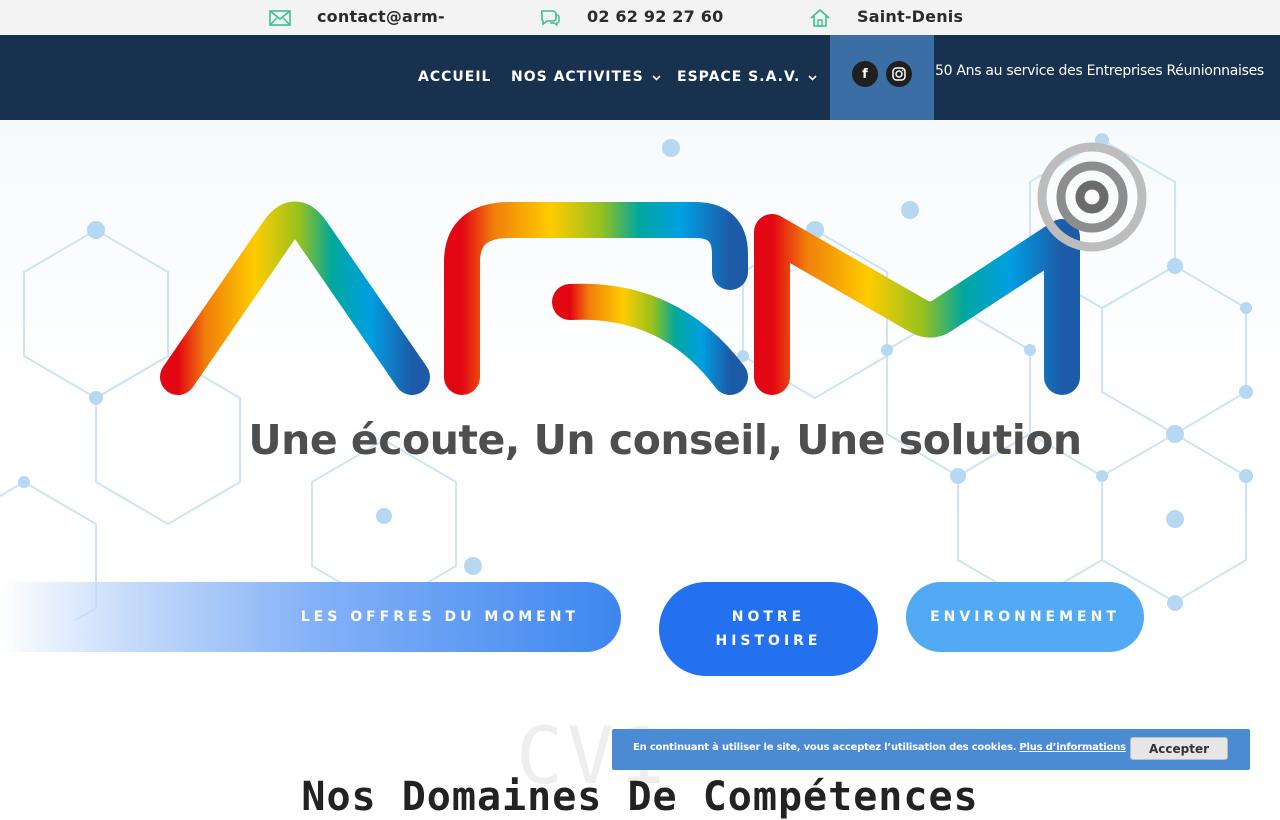 The image size is (1280, 820). I want to click on environnement-button: ENVIRONNEMENT, so click(1025, 617).